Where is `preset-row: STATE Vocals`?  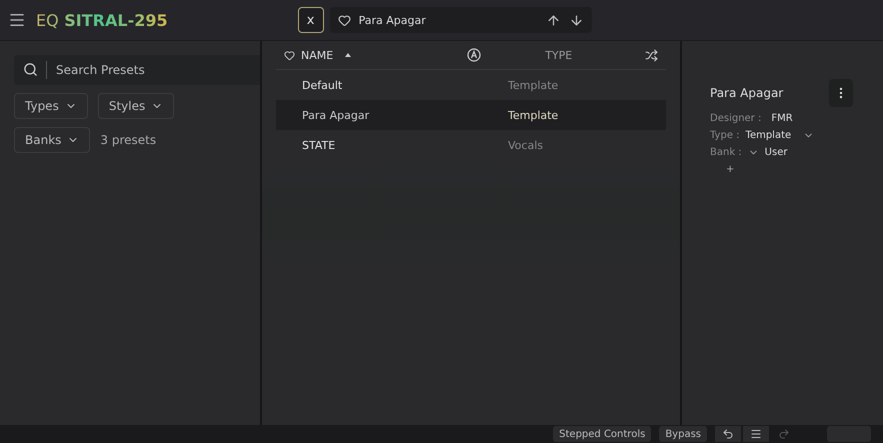 preset-row: STATE Vocals is located at coordinates (471, 145).